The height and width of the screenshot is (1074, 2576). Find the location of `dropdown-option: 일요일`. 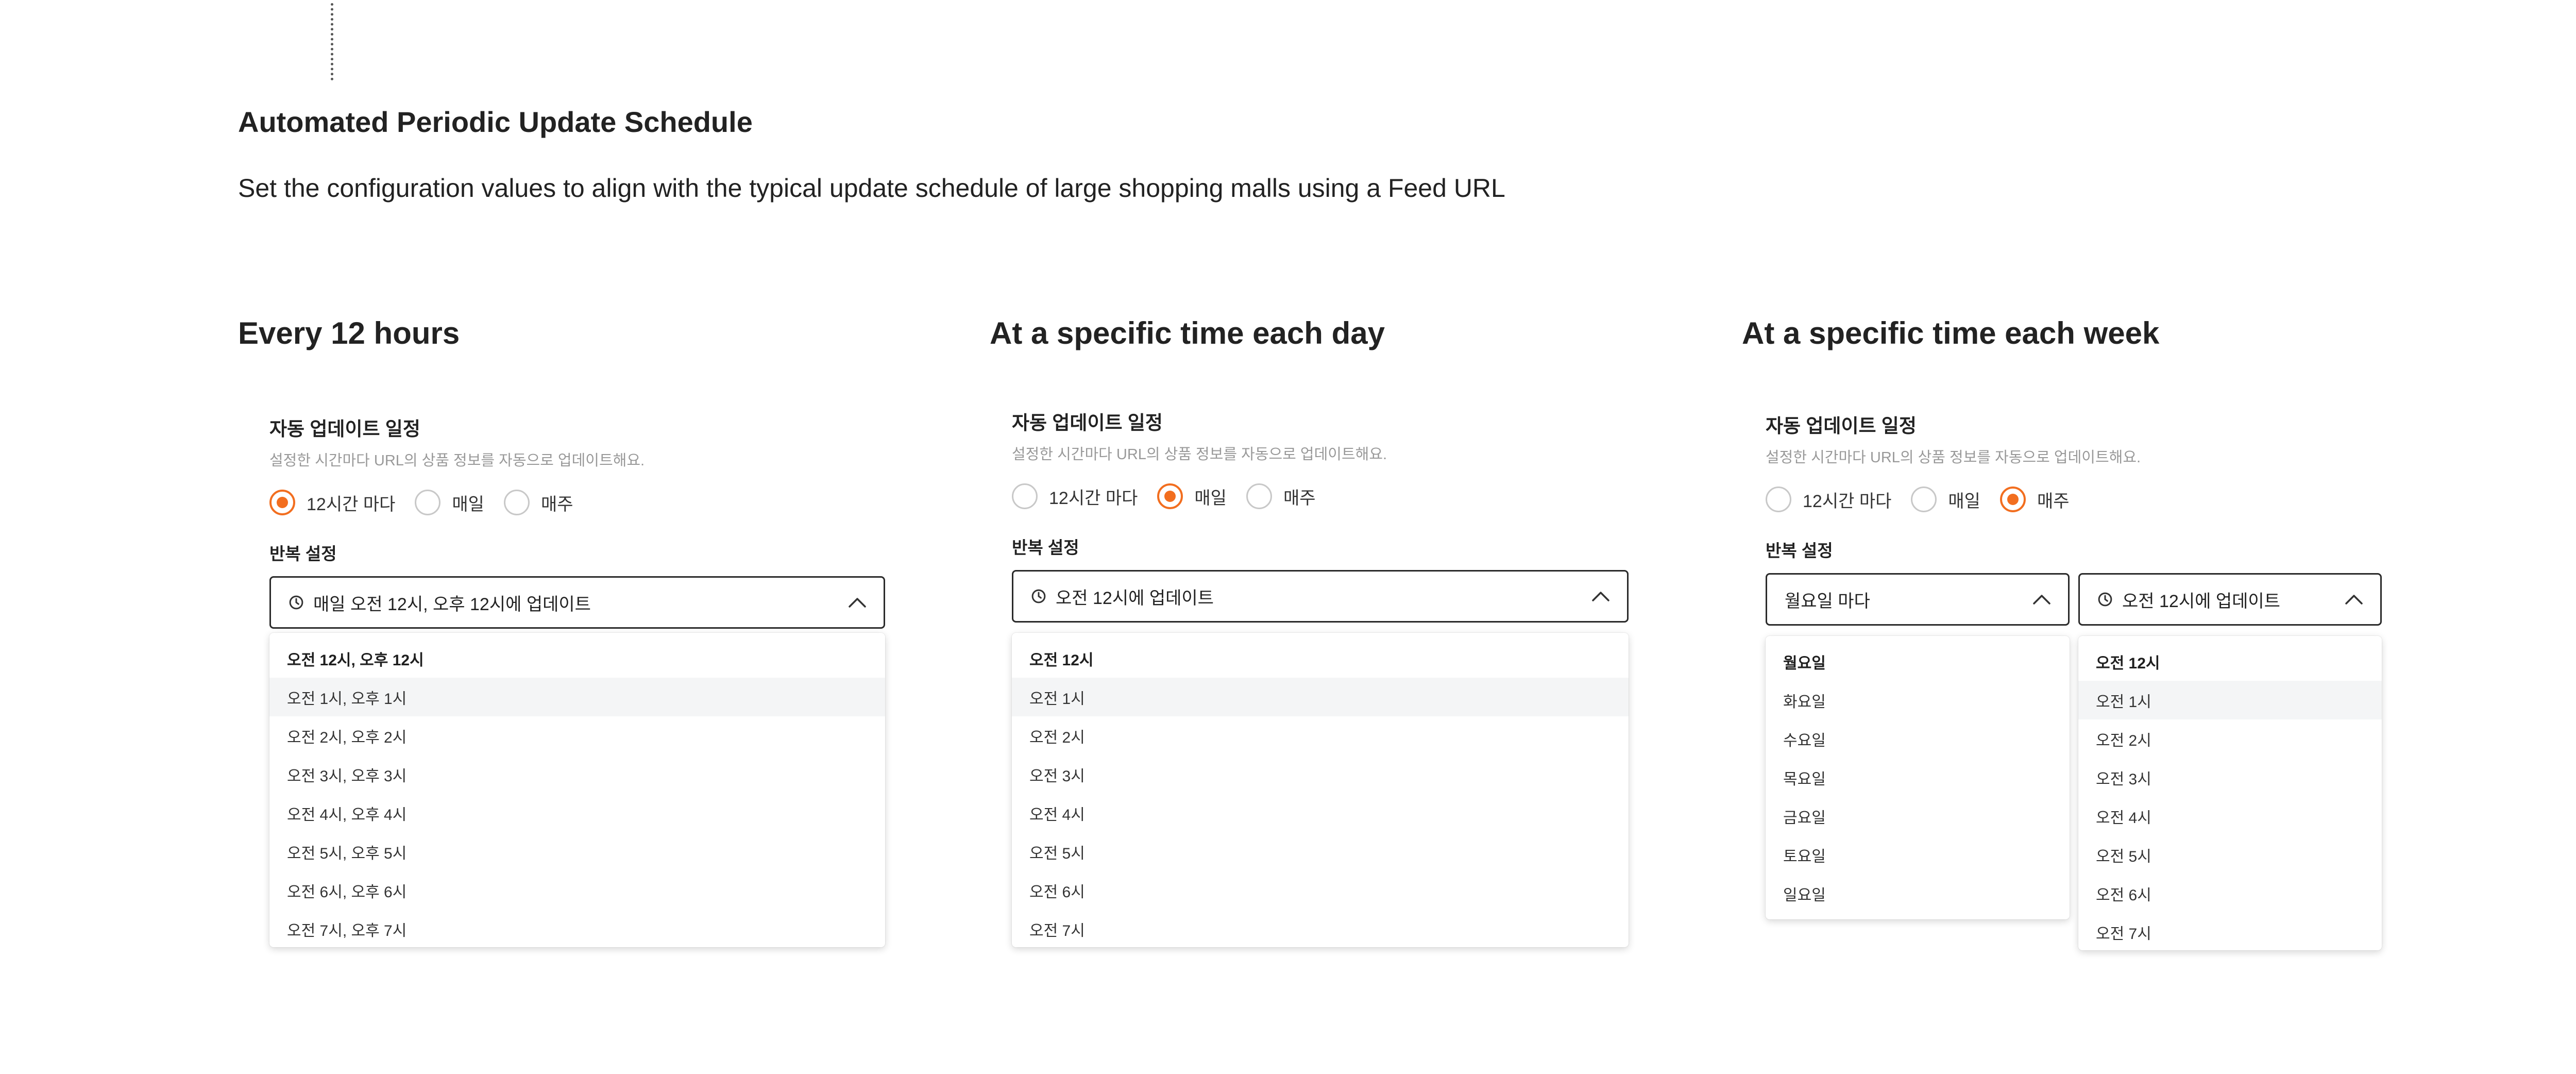

dropdown-option: 일요일 is located at coordinates (1918, 893).